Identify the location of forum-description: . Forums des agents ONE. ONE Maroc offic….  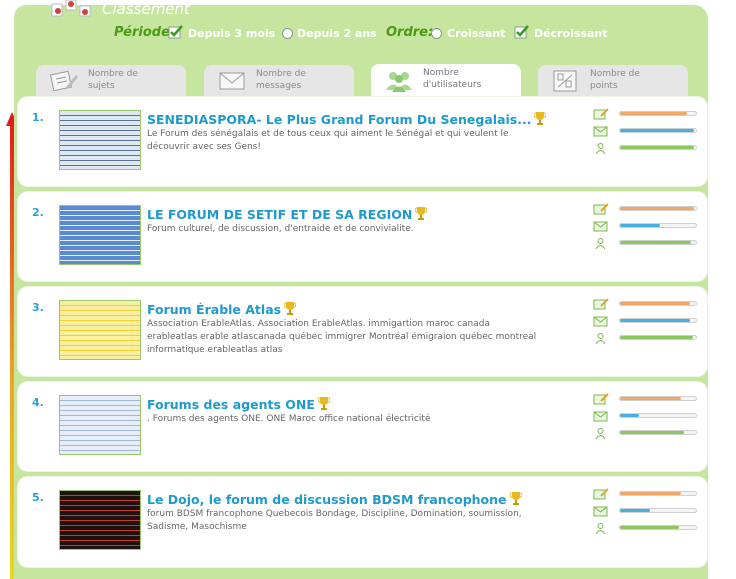
(289, 419).